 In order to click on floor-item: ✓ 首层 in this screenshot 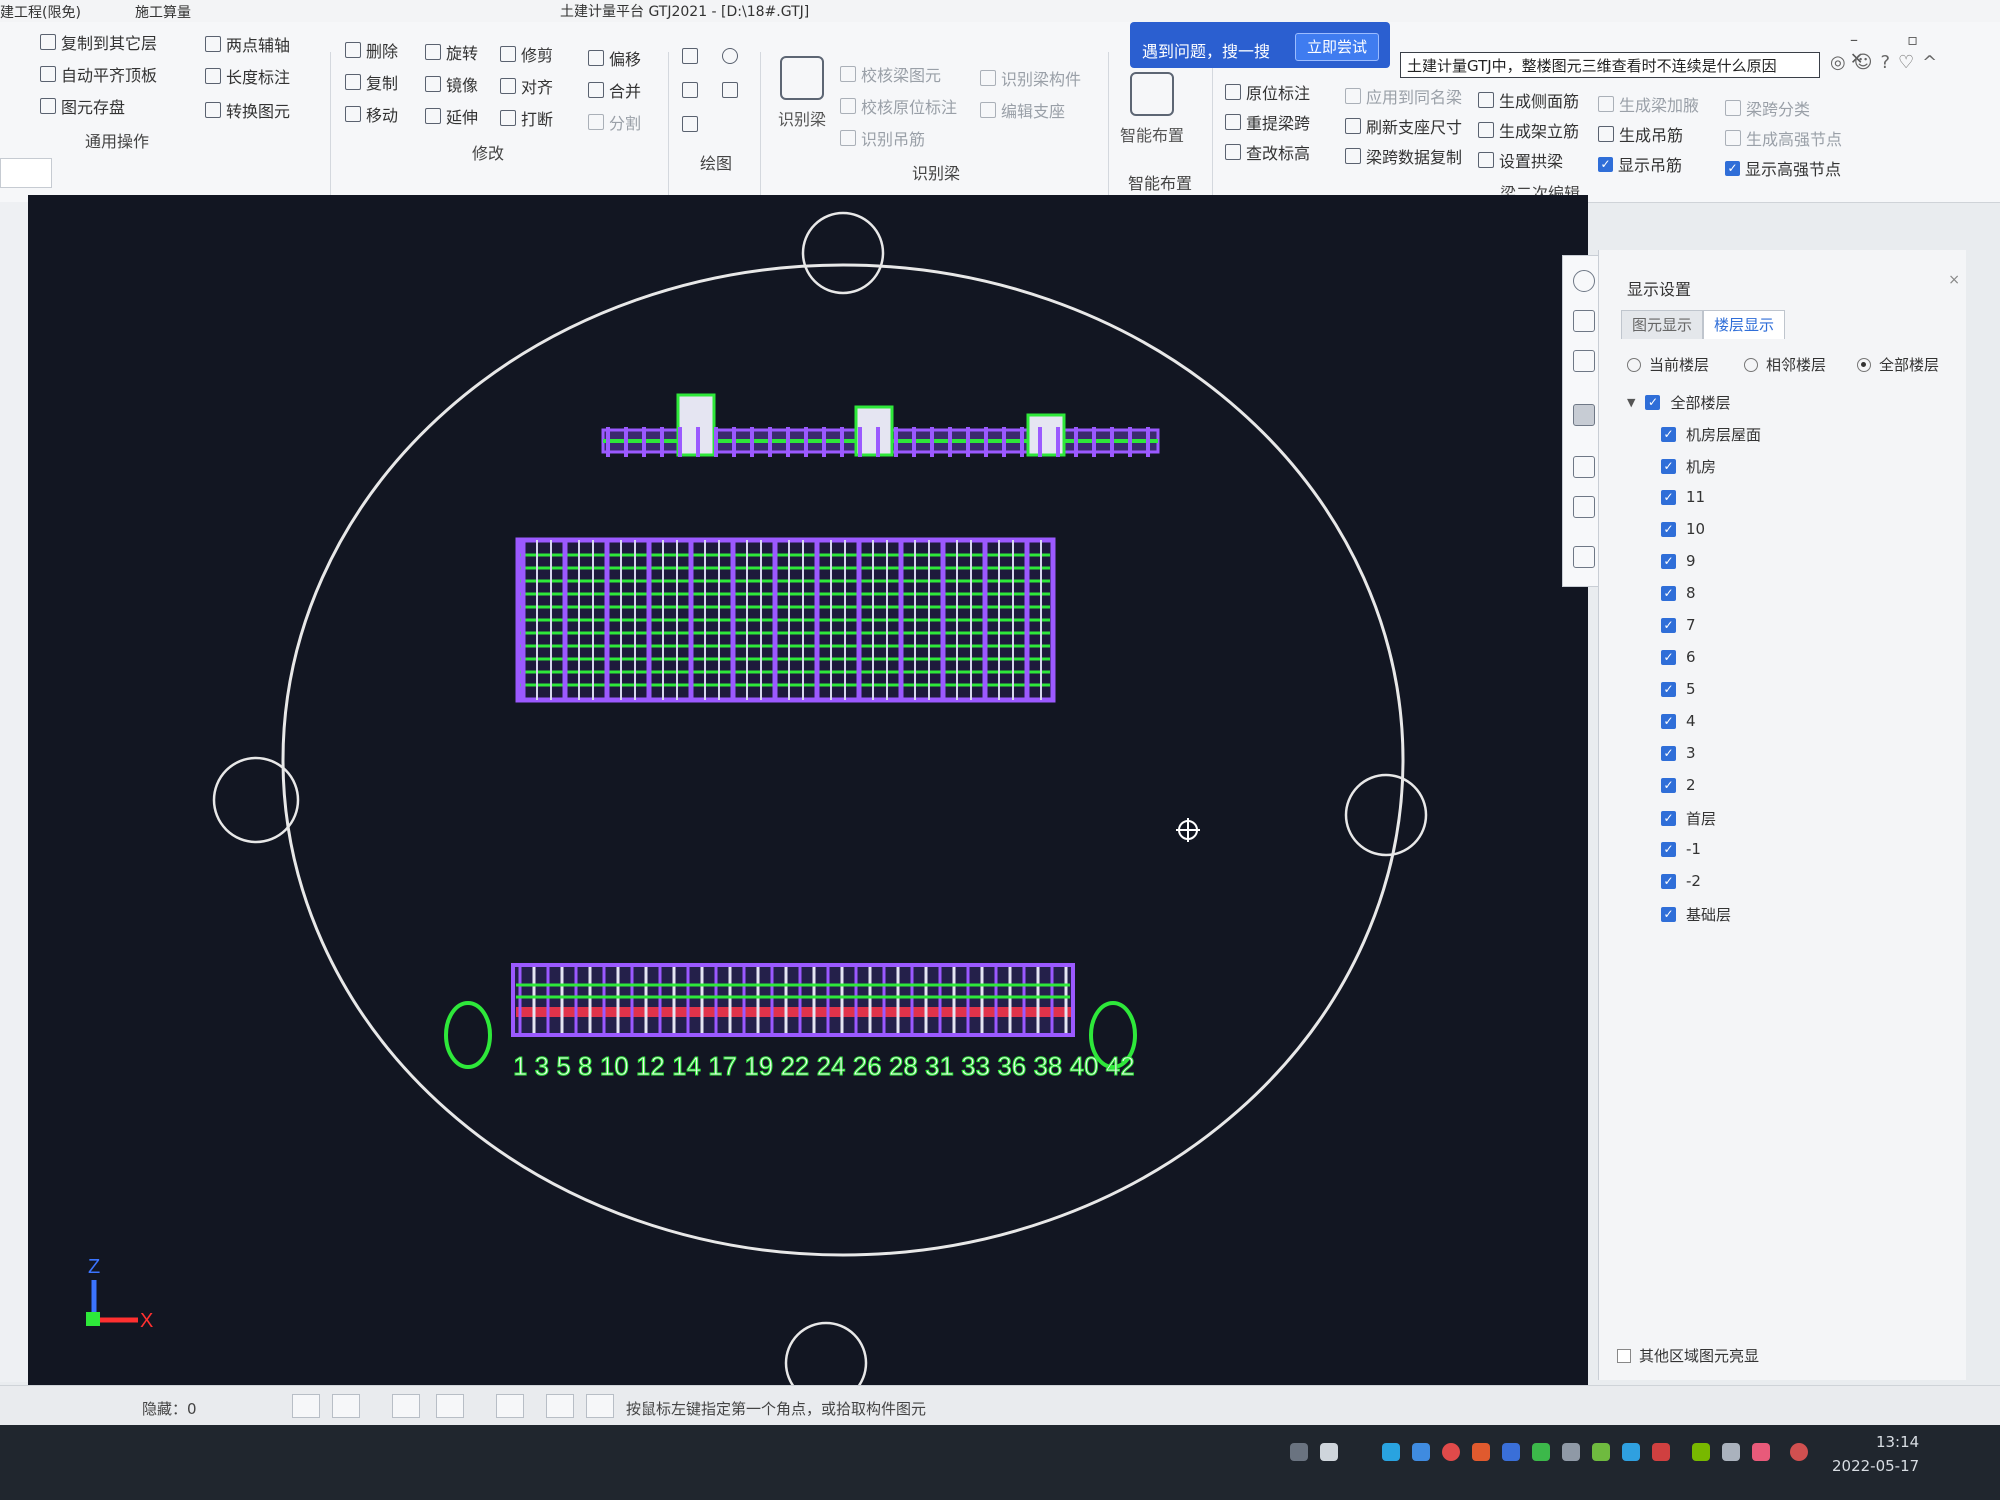, I will do `click(1688, 818)`.